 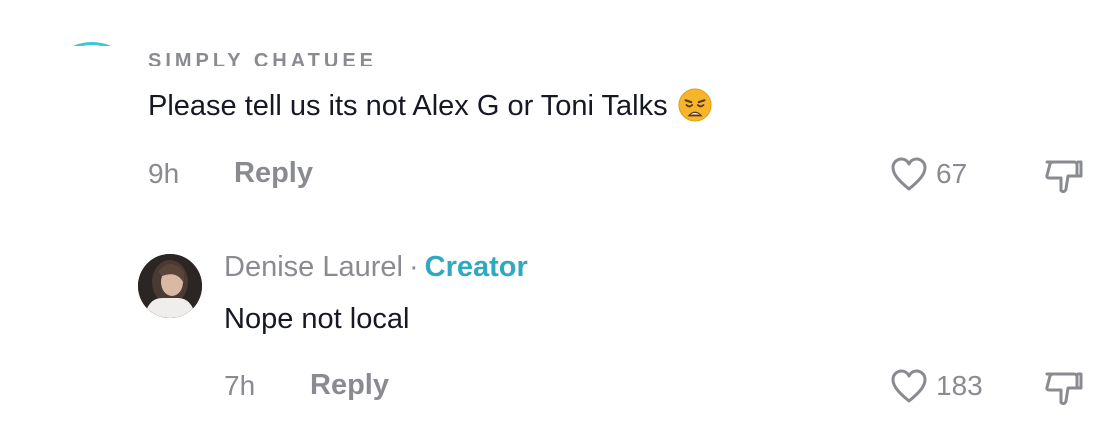 I want to click on reply-dislike-button, so click(x=1064, y=390).